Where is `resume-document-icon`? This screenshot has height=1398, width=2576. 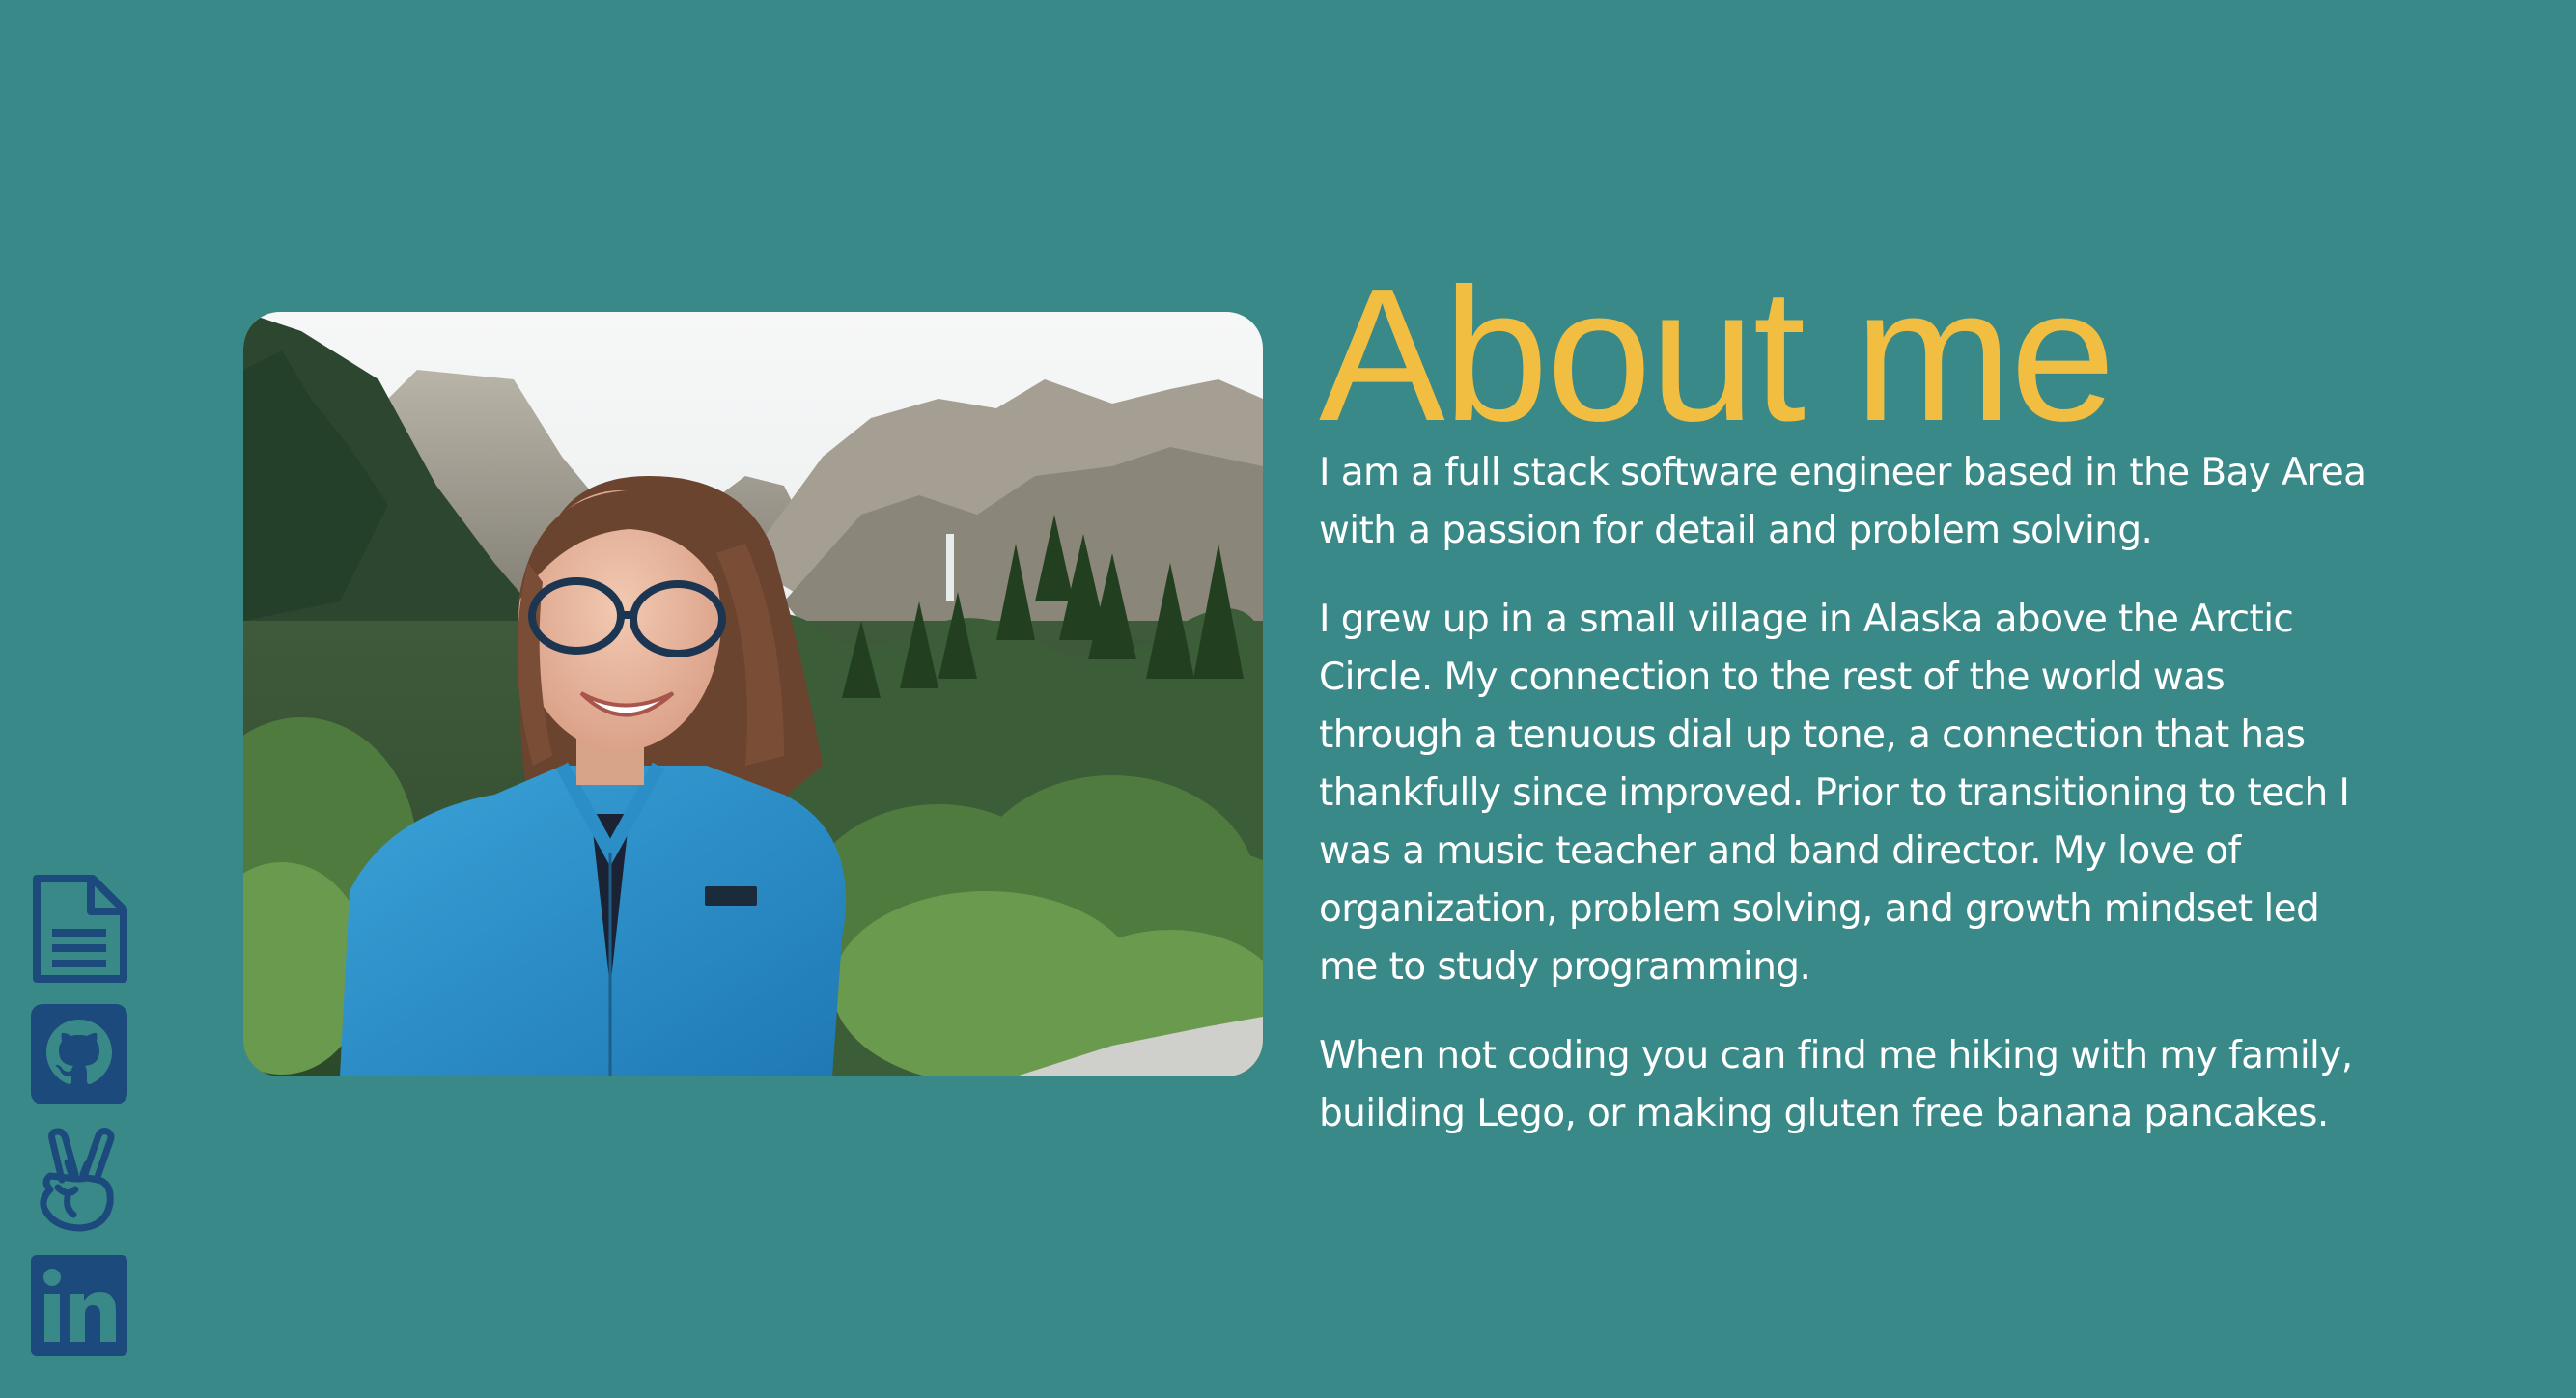
resume-document-icon is located at coordinates (80, 929).